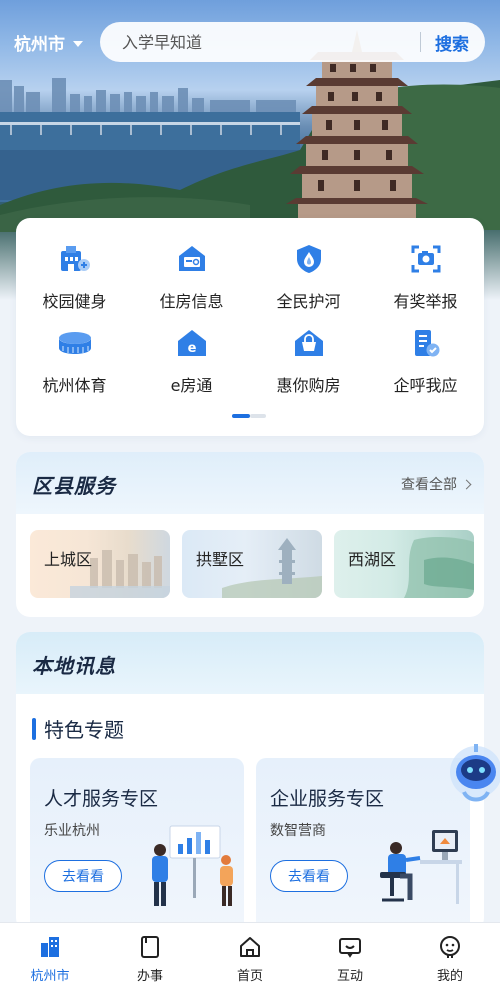  I want to click on district-tile-xihu: 西湖区, so click(404, 564).